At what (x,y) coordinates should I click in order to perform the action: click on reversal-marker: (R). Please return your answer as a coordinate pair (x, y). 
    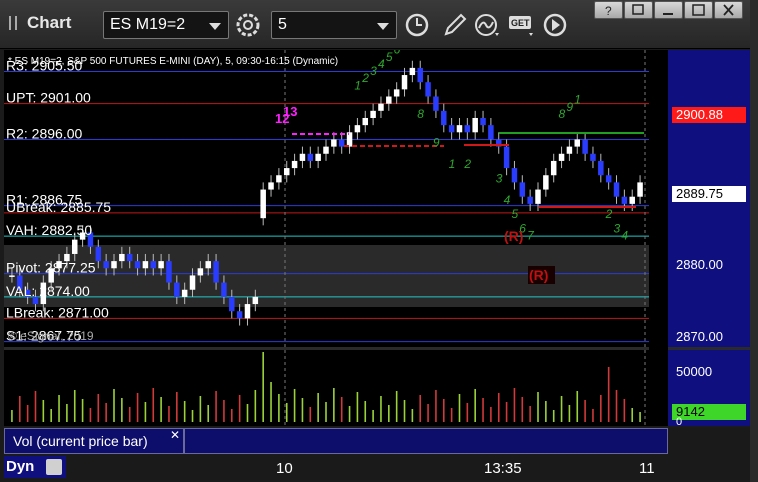
    Looking at the image, I should click on (513, 236).